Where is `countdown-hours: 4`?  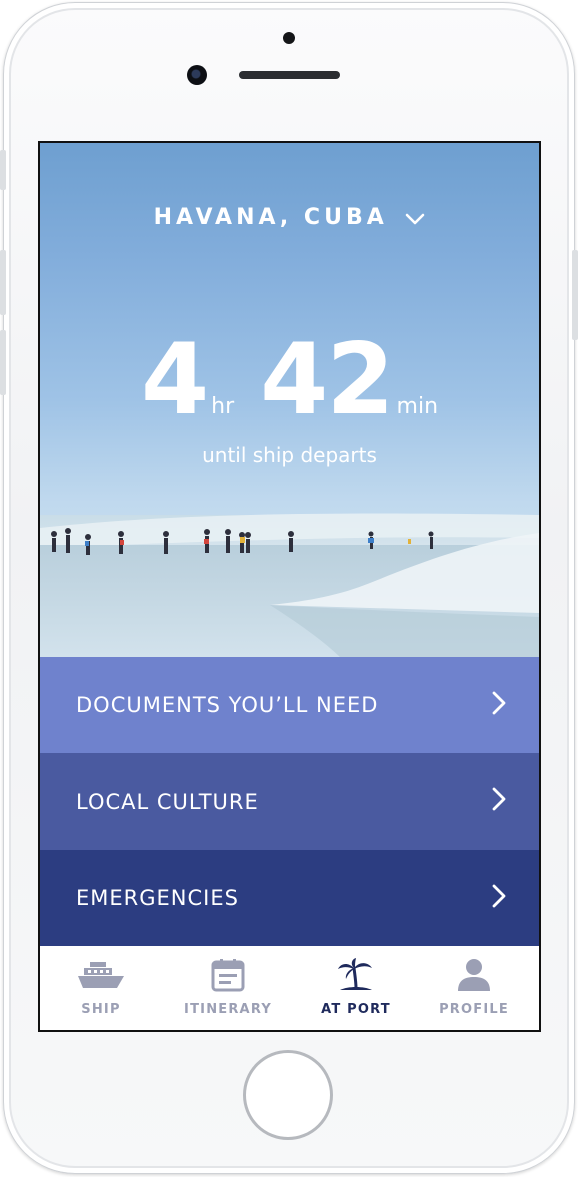
countdown-hours: 4 is located at coordinates (174, 380).